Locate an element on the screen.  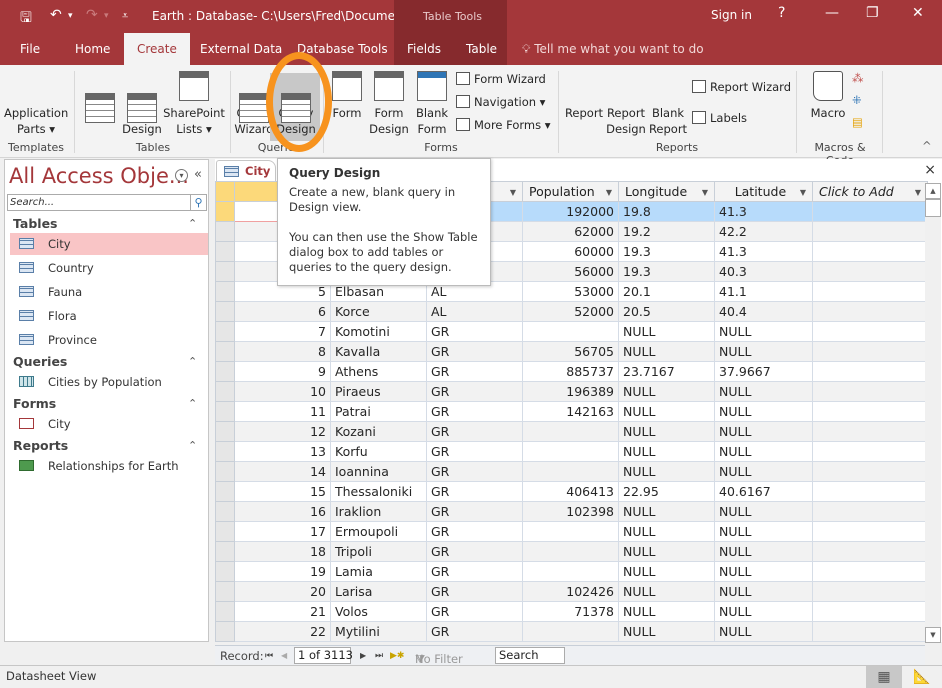
table-row: 14 Ioannina GR NULL NULL is located at coordinates (571, 471).